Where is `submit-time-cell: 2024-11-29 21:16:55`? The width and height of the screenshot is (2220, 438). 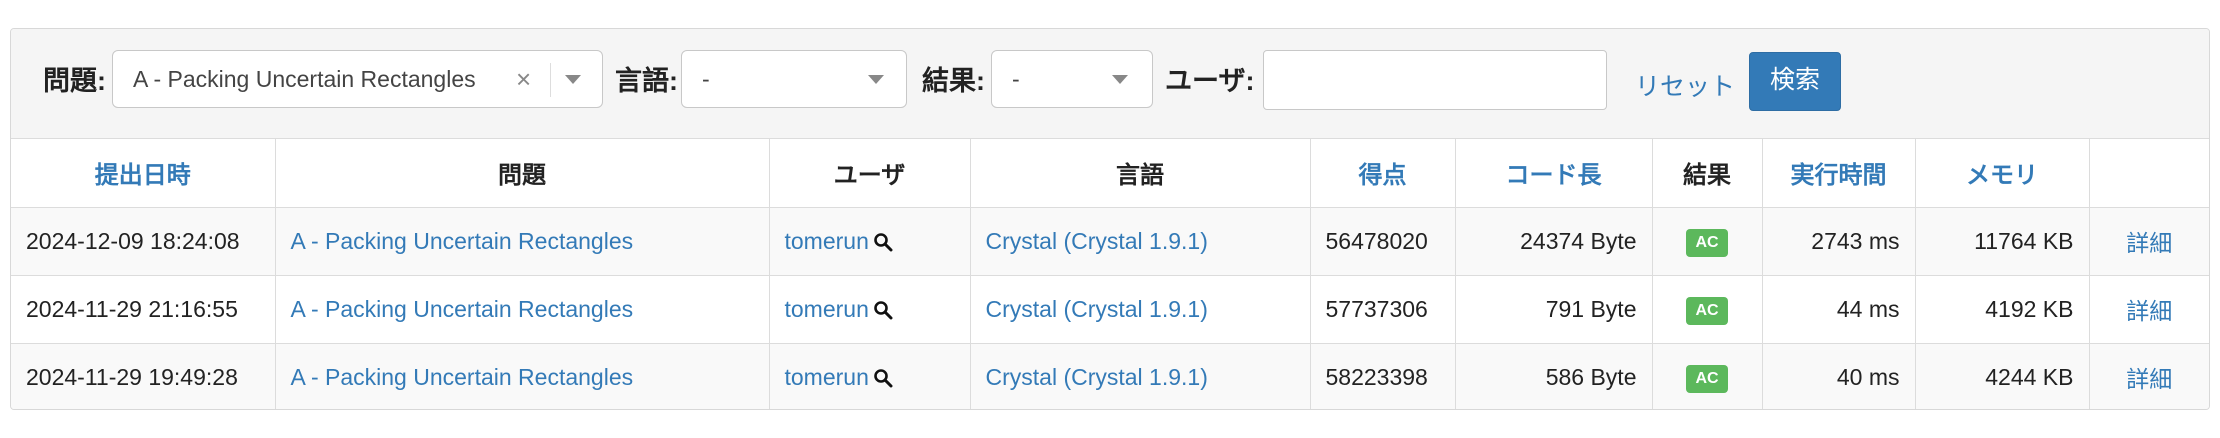 submit-time-cell: 2024-11-29 21:16:55 is located at coordinates (143, 309).